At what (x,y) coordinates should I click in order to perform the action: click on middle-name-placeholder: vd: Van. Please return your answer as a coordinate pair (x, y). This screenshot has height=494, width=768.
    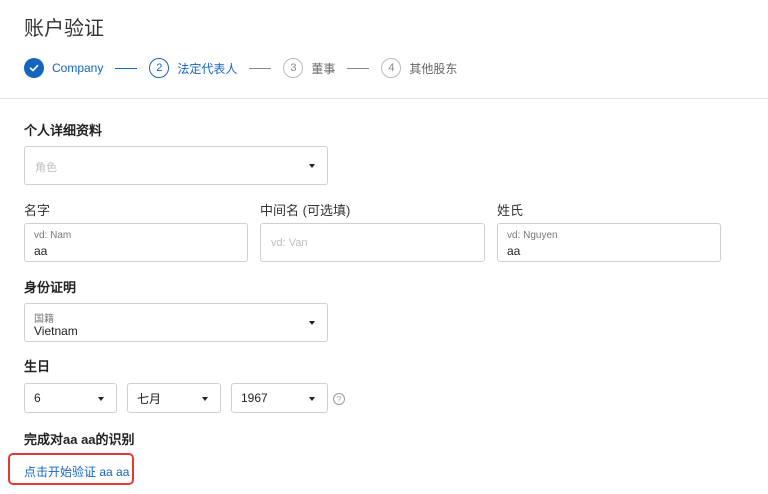
    Looking at the image, I should click on (289, 243).